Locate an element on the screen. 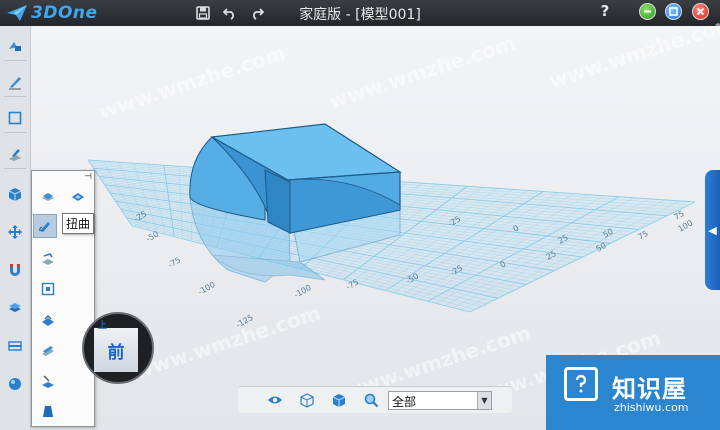 The image size is (720, 430). sketch-rectangle-icon is located at coordinates (15, 118).